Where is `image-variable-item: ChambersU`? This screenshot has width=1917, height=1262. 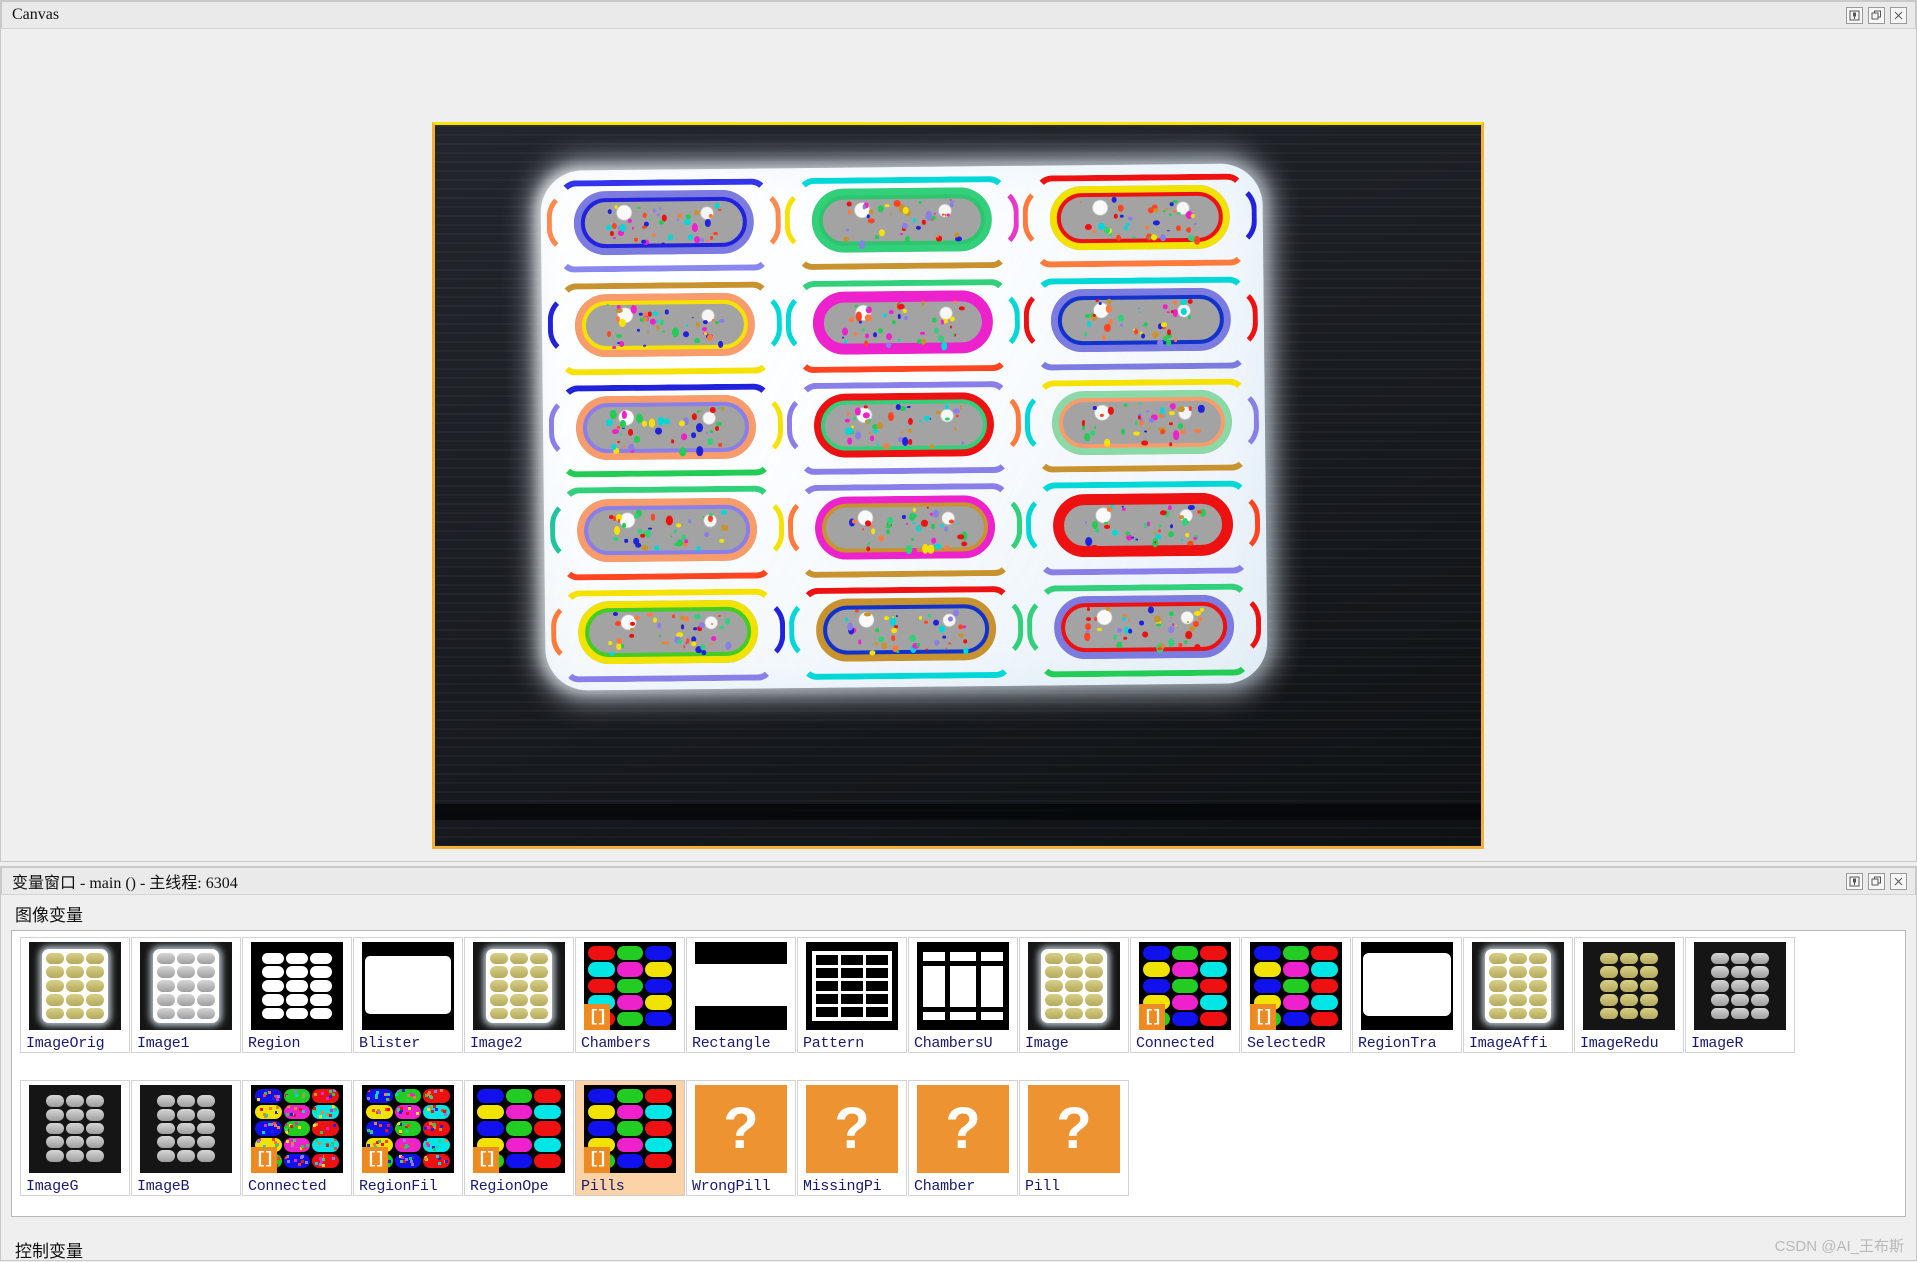 image-variable-item: ChambersU is located at coordinates (963, 995).